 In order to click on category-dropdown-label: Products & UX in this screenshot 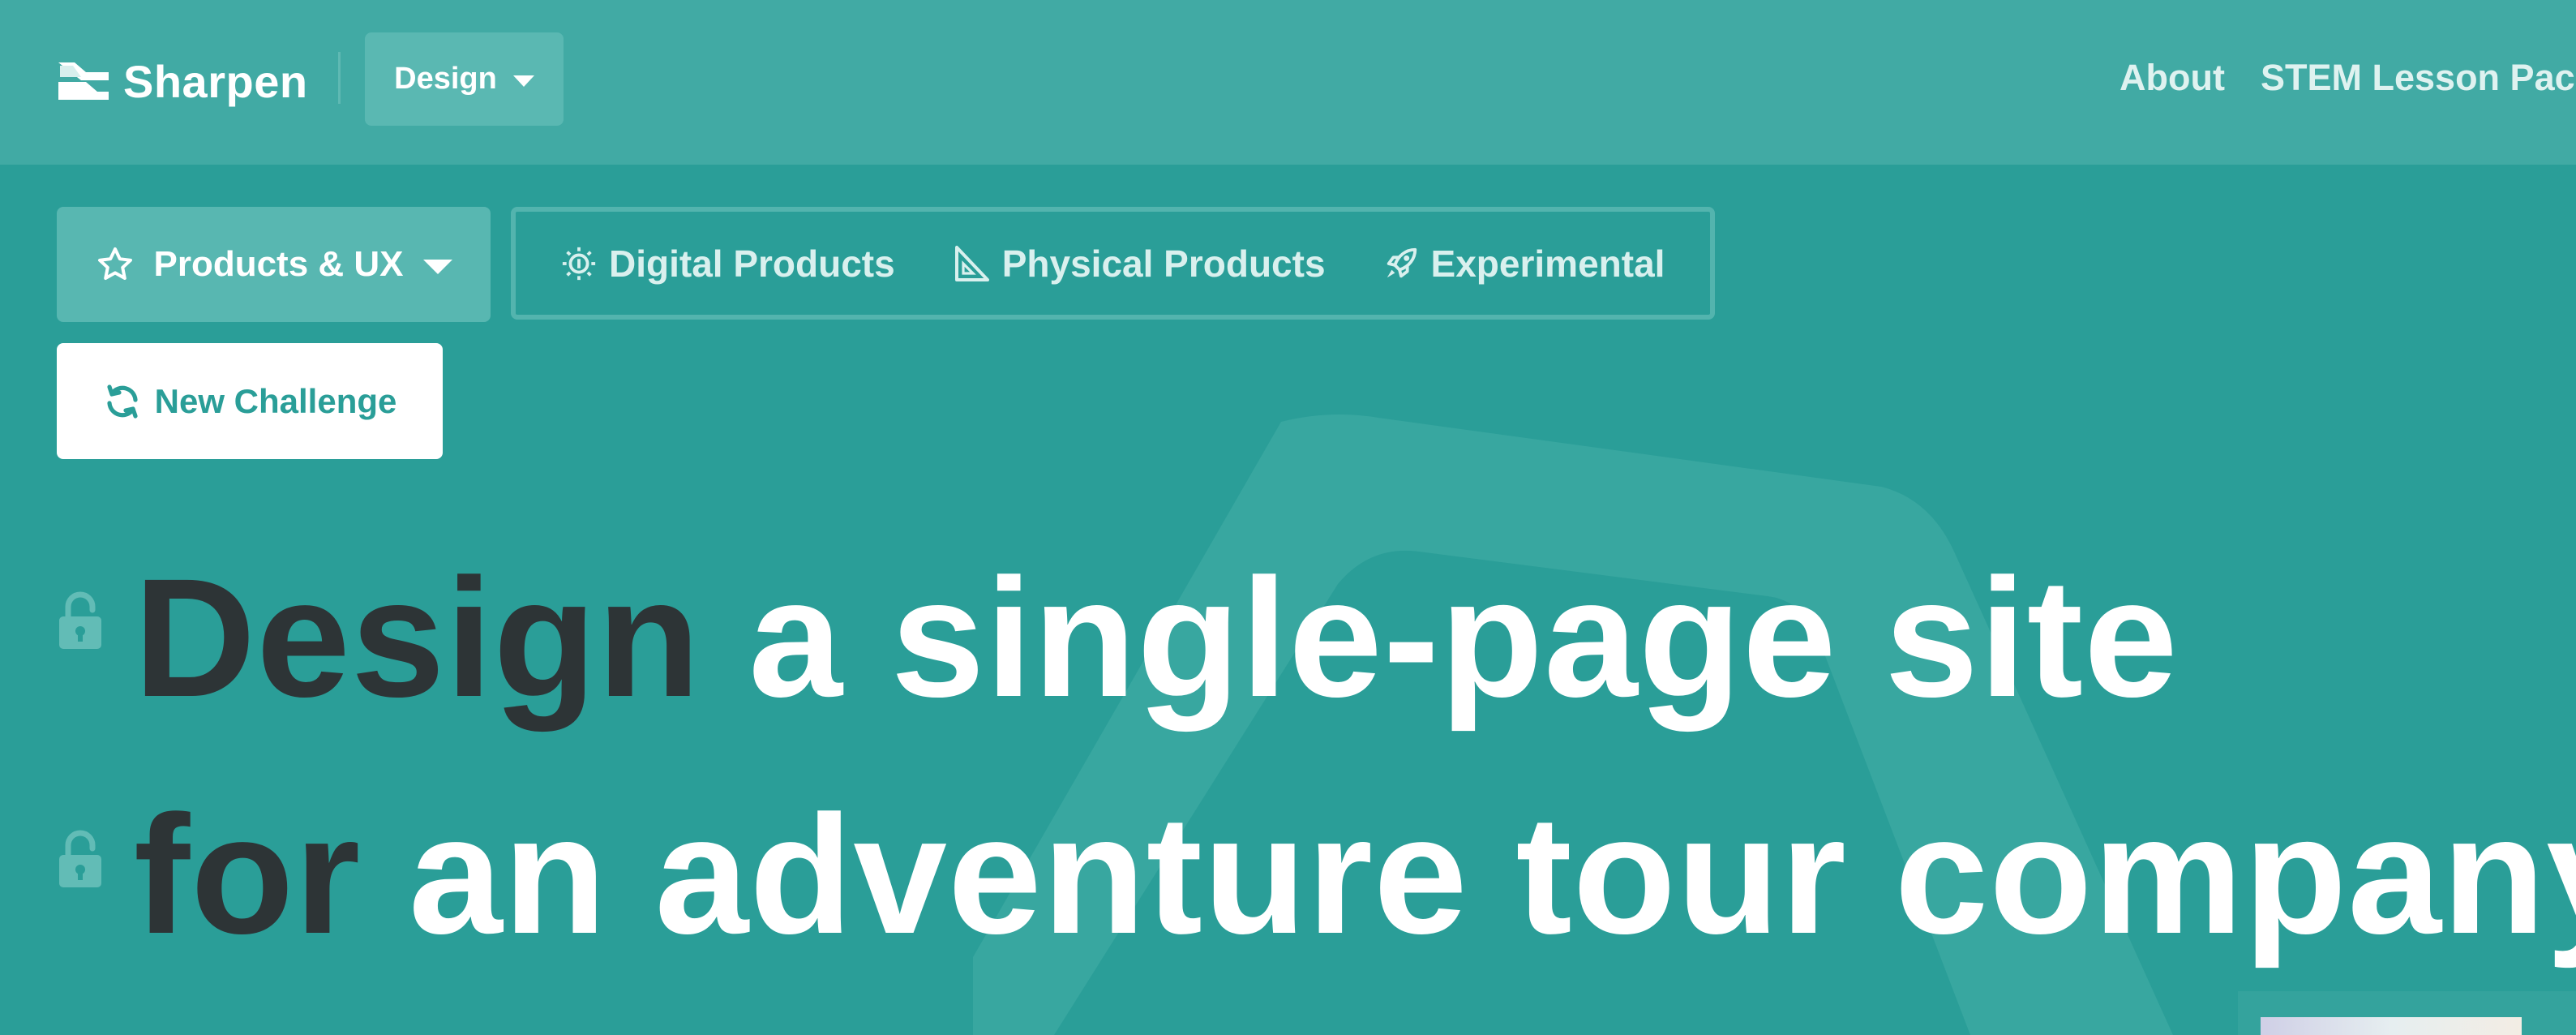, I will do `click(278, 264)`.